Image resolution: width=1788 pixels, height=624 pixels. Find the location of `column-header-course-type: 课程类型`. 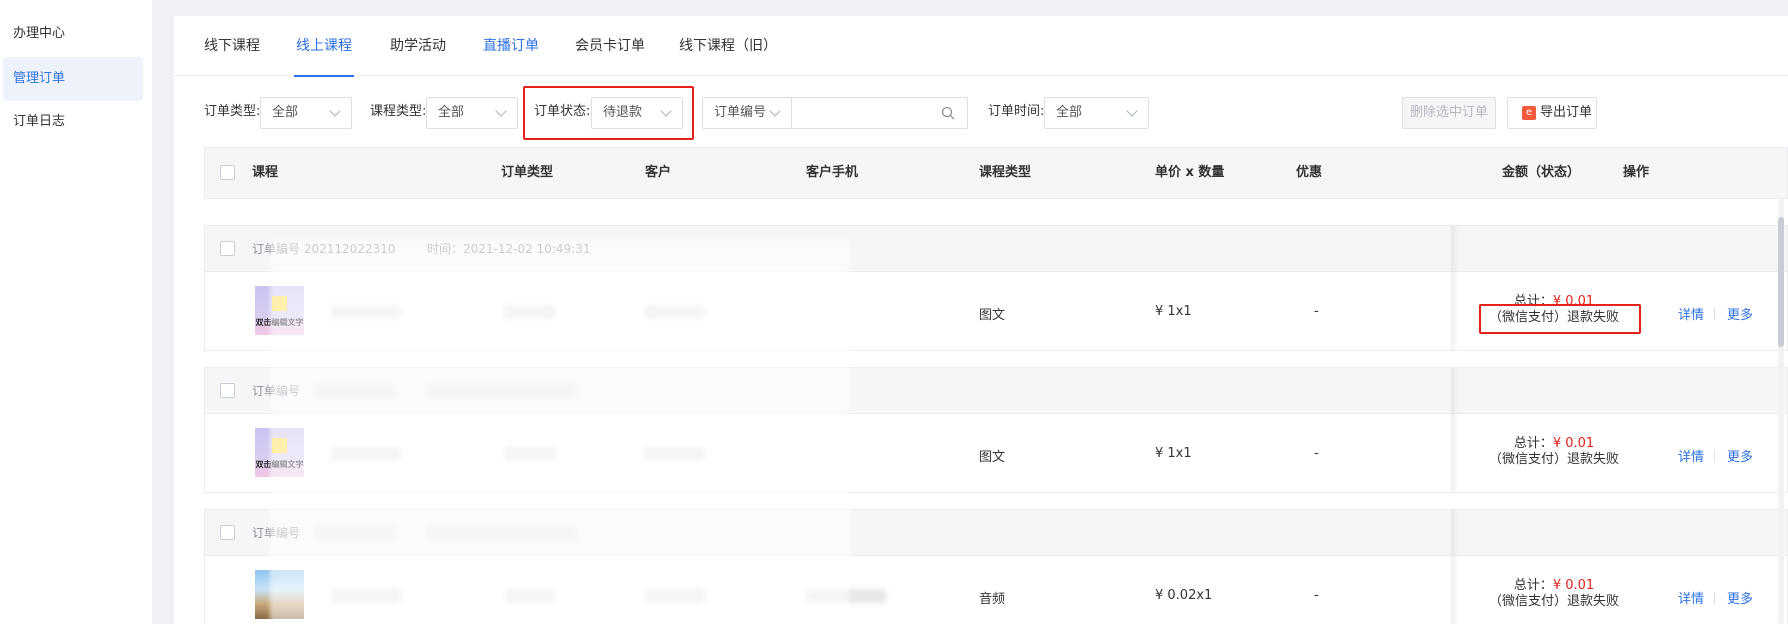

column-header-course-type: 课程类型 is located at coordinates (1005, 172).